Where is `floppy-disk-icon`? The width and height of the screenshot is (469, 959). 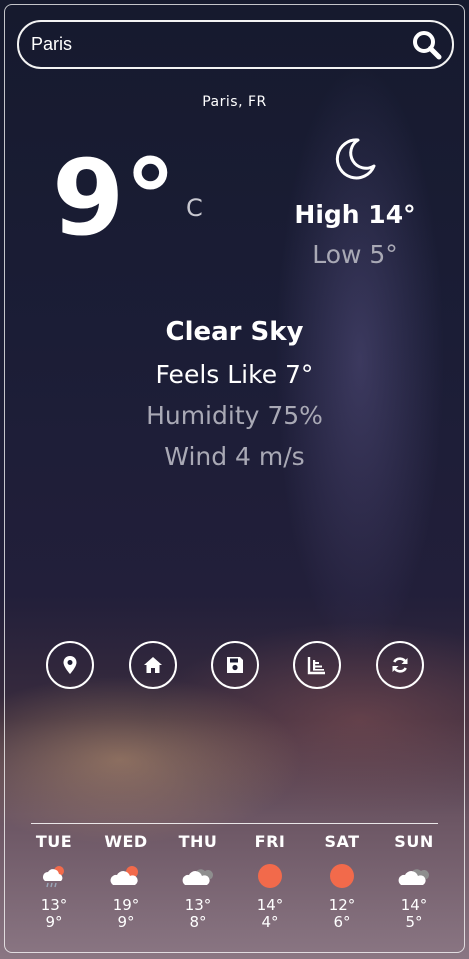 floppy-disk-icon is located at coordinates (235, 665).